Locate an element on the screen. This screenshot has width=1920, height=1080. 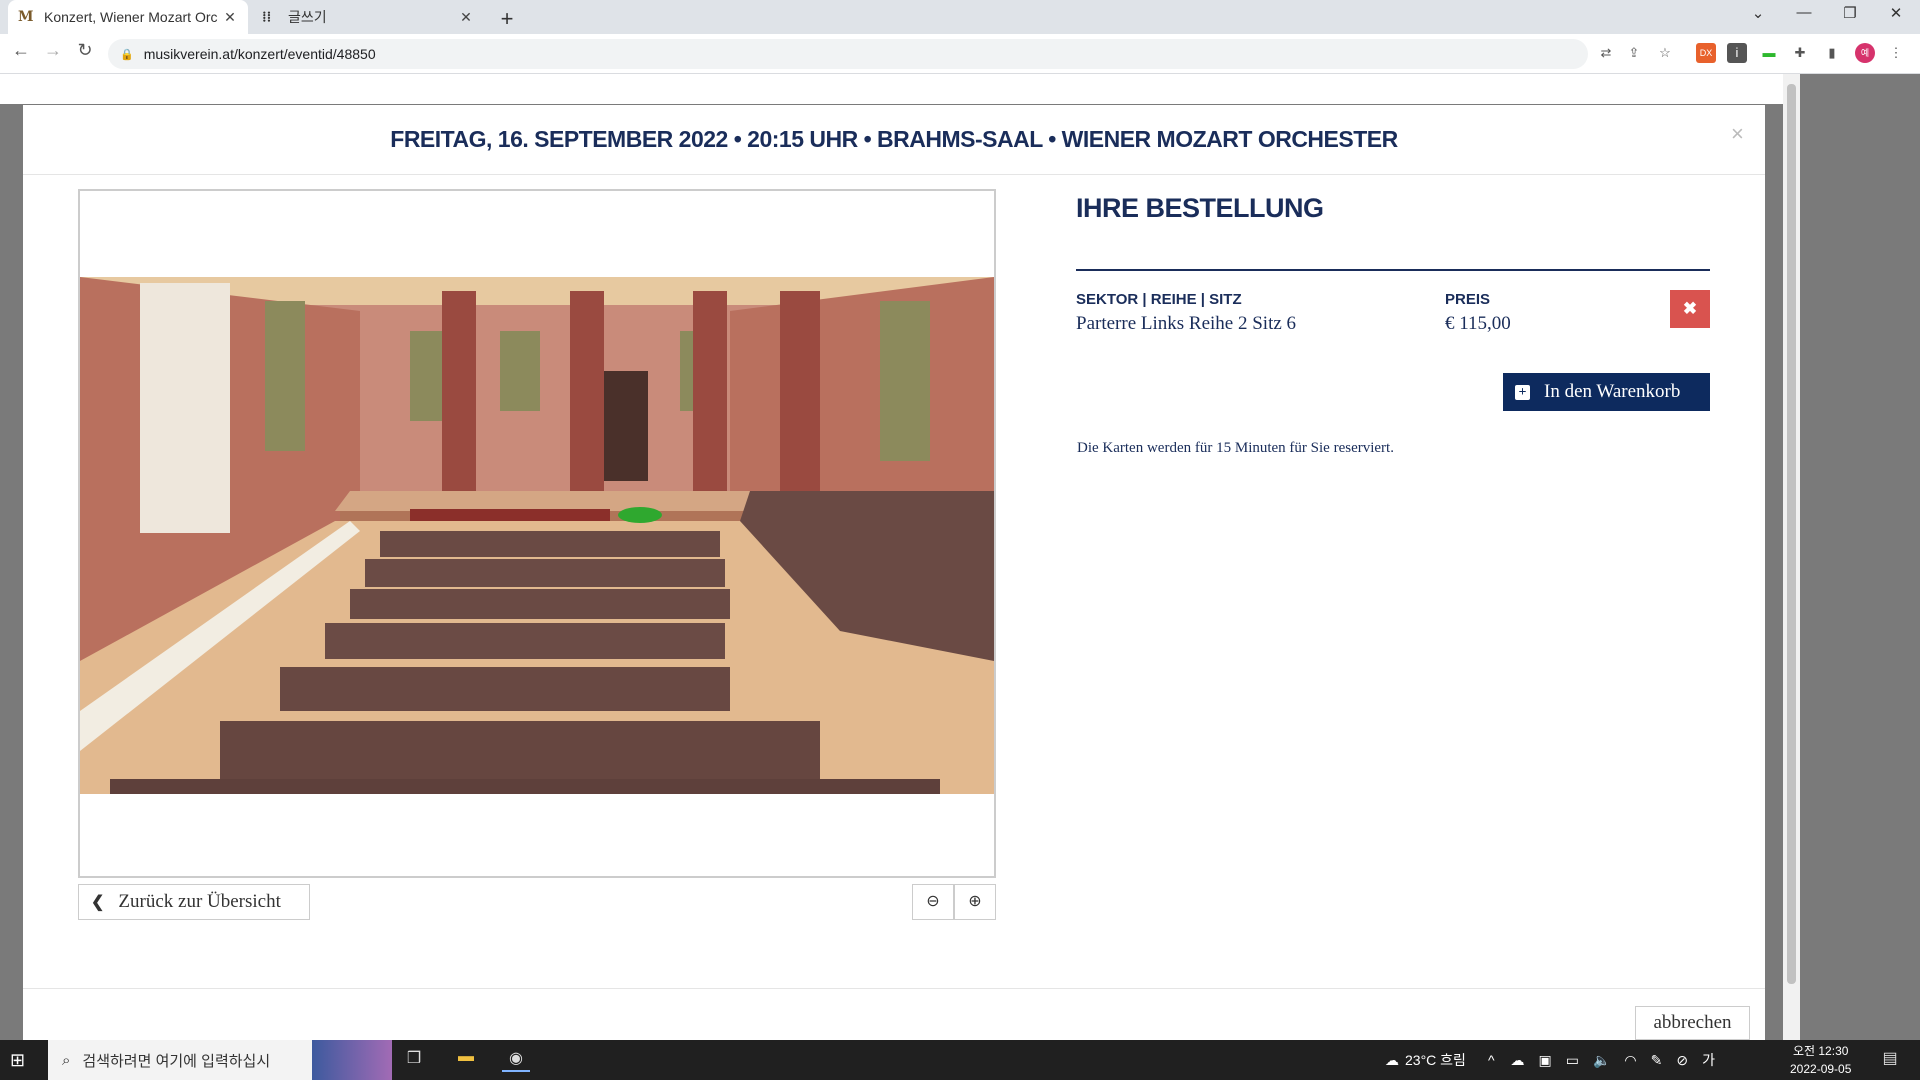
modal-close-icon: × is located at coordinates (1737, 134).